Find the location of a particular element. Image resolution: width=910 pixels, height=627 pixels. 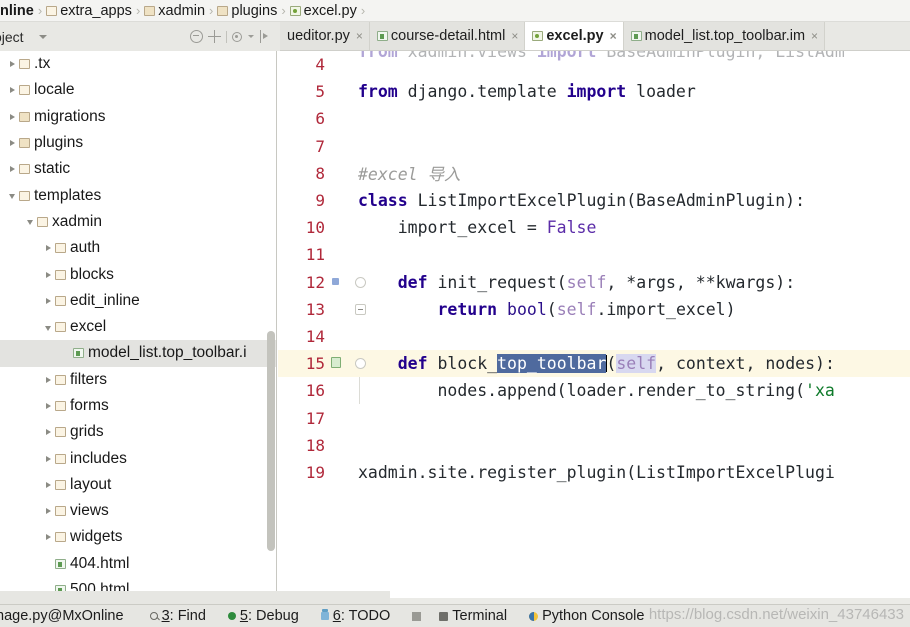

locate-file-icon is located at coordinates (214, 36).